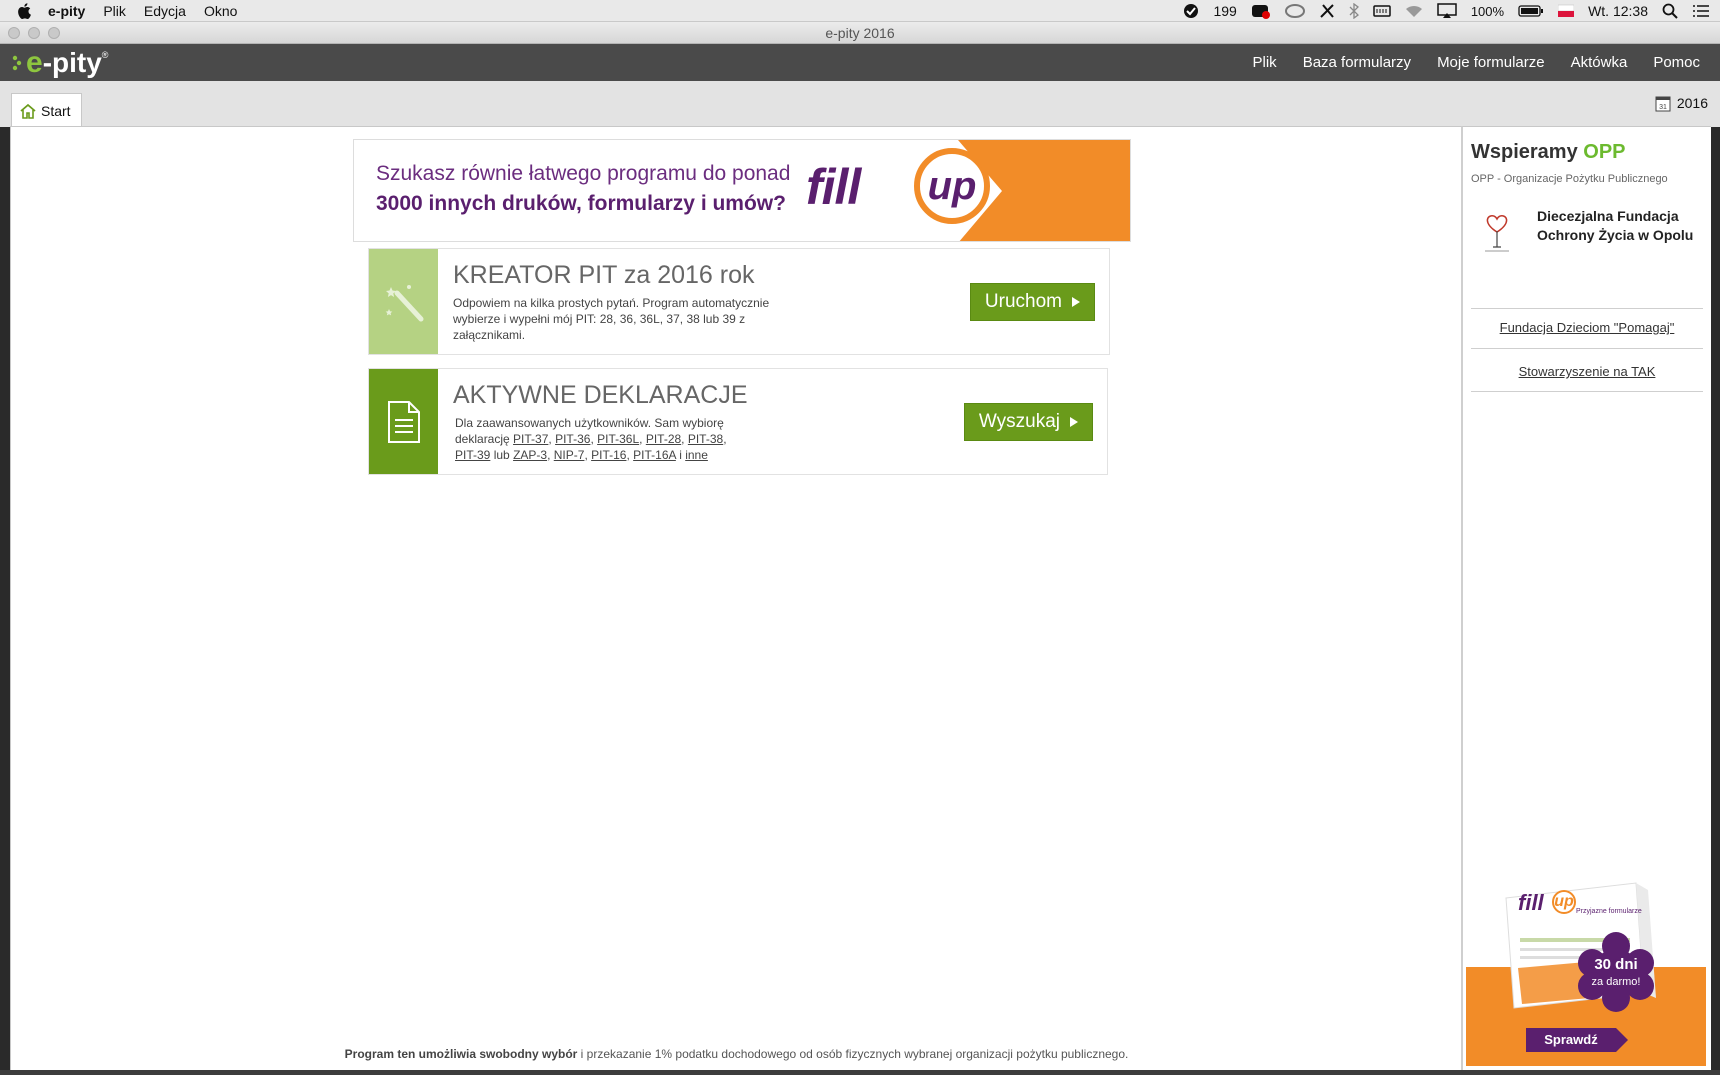 The height and width of the screenshot is (1075, 1720). What do you see at coordinates (54, 33) in the screenshot?
I see `zoom-window-button` at bounding box center [54, 33].